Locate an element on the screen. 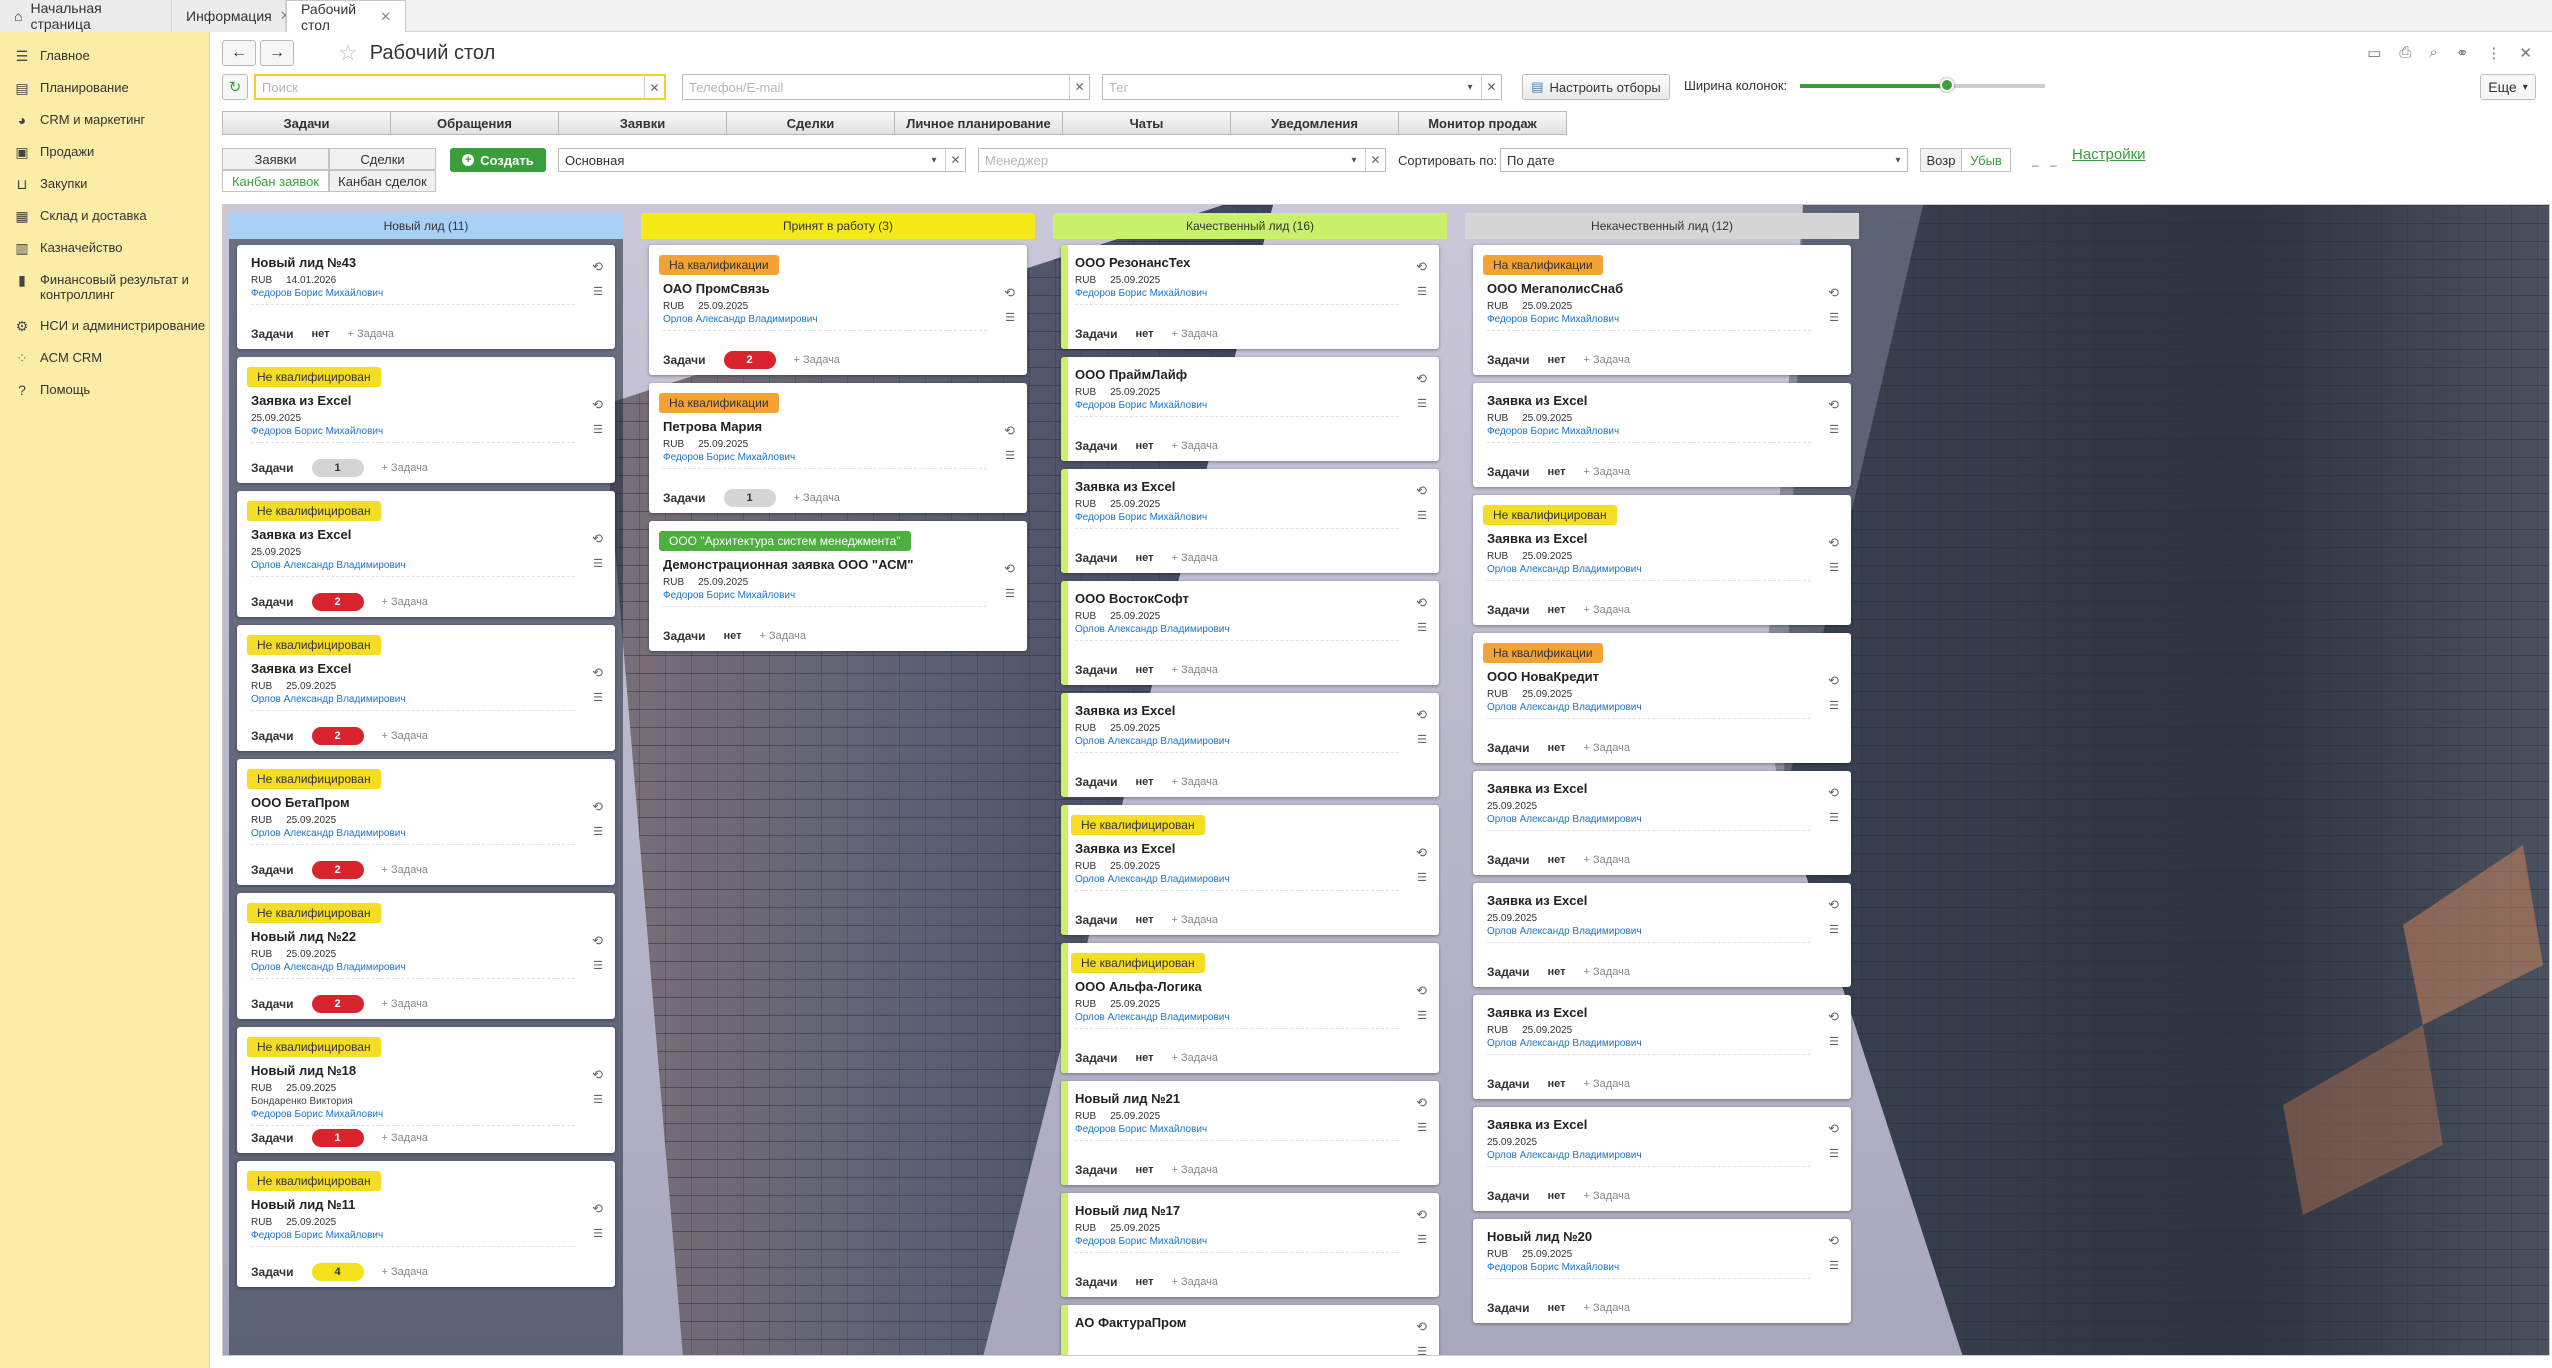 The image size is (2552, 1368). card-title: АО ФактураПром is located at coordinates (1130, 1322).